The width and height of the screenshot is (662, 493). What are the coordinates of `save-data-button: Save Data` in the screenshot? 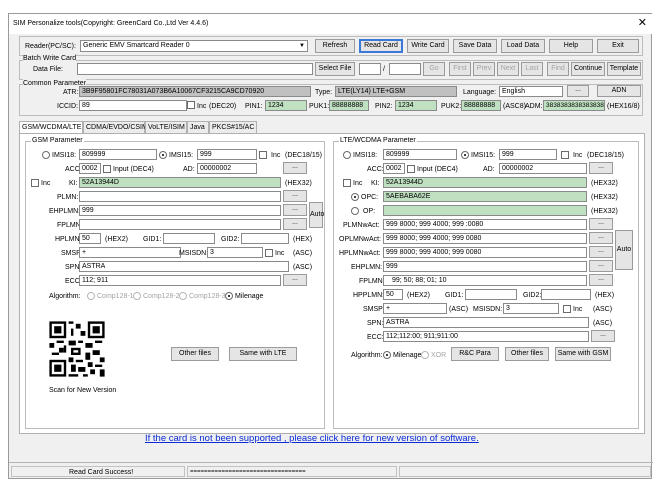 It's located at (475, 46).